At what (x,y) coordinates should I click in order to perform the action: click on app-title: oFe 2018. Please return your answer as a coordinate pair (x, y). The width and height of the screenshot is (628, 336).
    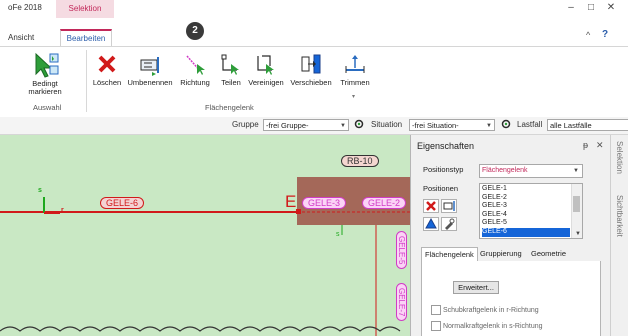
    Looking at the image, I should click on (25, 7).